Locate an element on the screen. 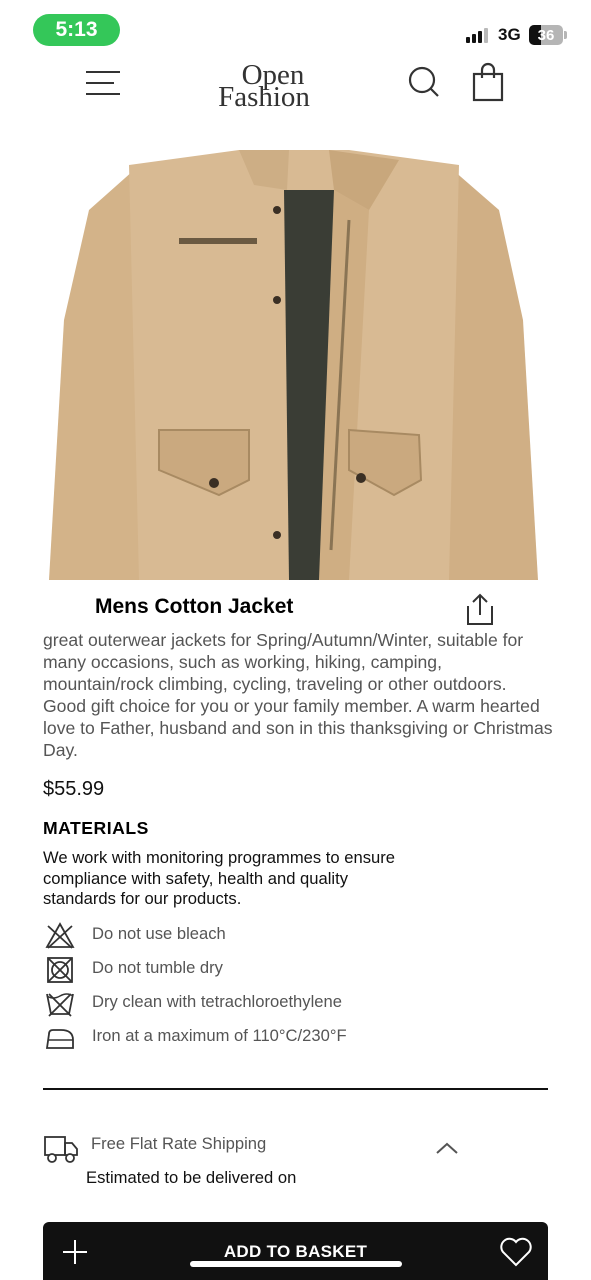 The image size is (591, 1280). bottom-action-bar: ADD TO BASKET is located at coordinates (295, 1251).